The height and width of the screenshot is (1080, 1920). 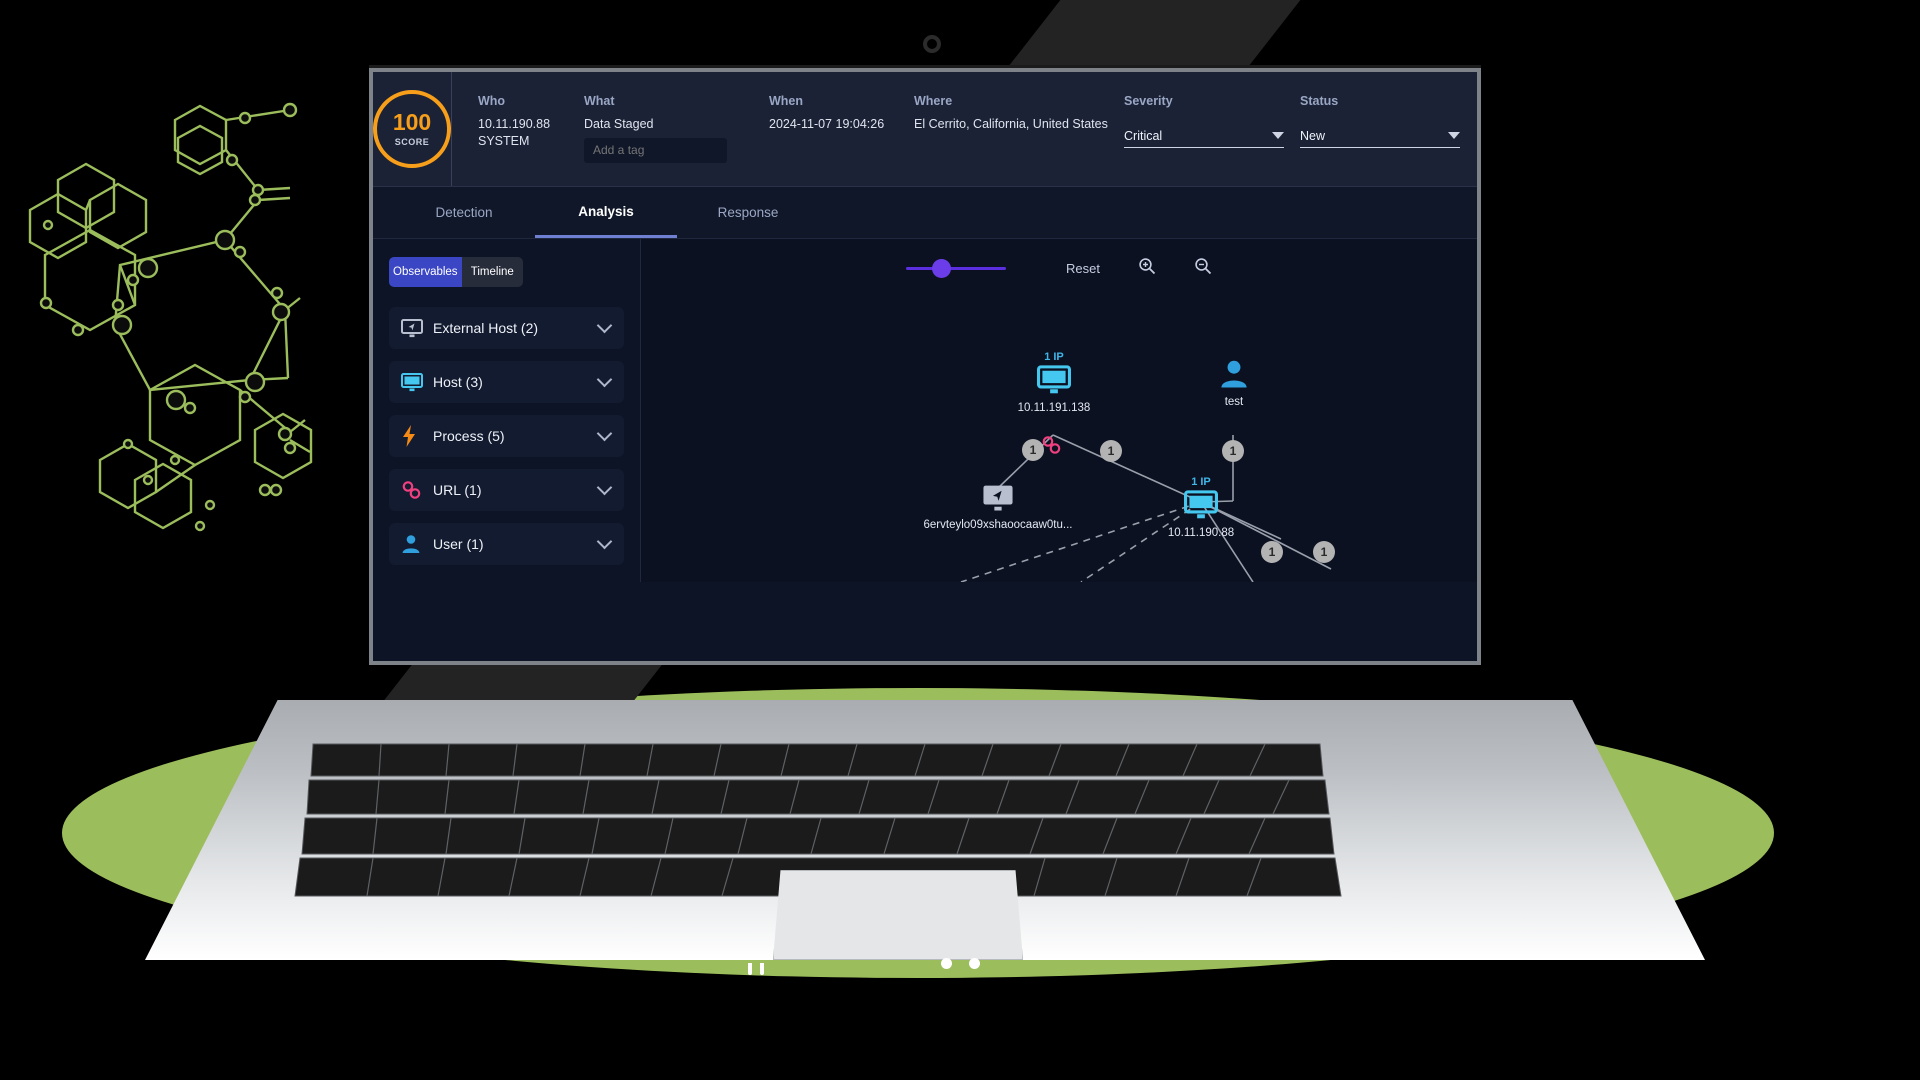 What do you see at coordinates (506, 436) in the screenshot?
I see `sidebar-item-process: Process (5)` at bounding box center [506, 436].